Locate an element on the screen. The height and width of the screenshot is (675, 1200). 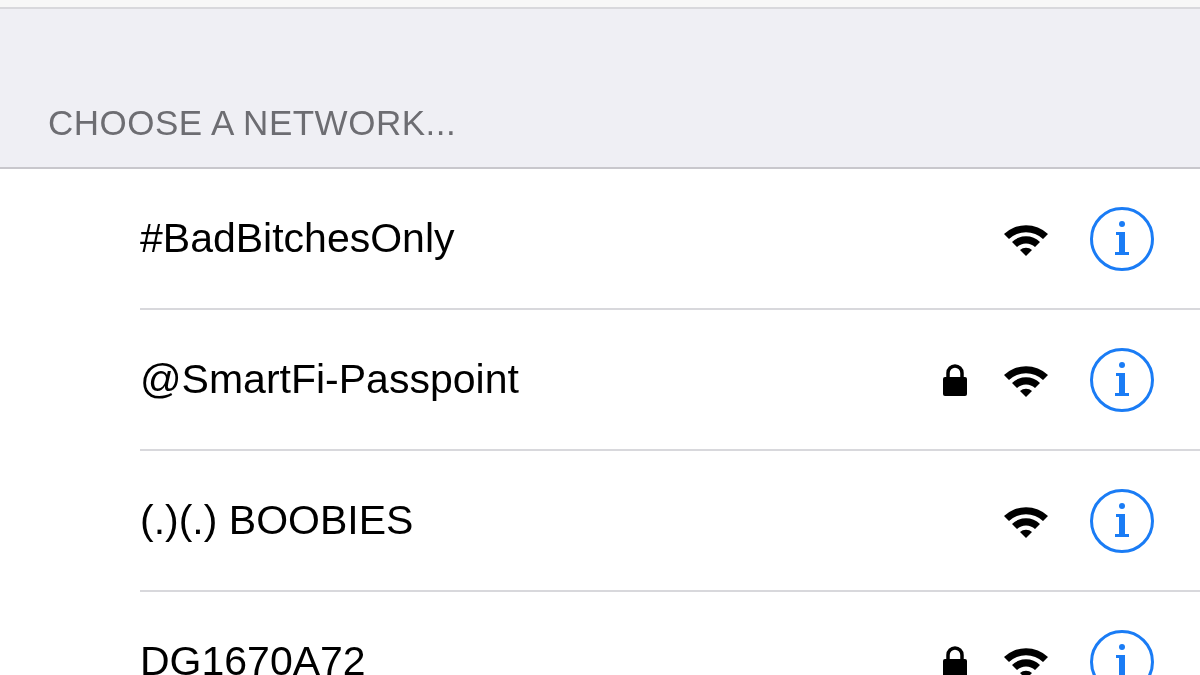
network-row: DG1670A72 is located at coordinates (670, 633).